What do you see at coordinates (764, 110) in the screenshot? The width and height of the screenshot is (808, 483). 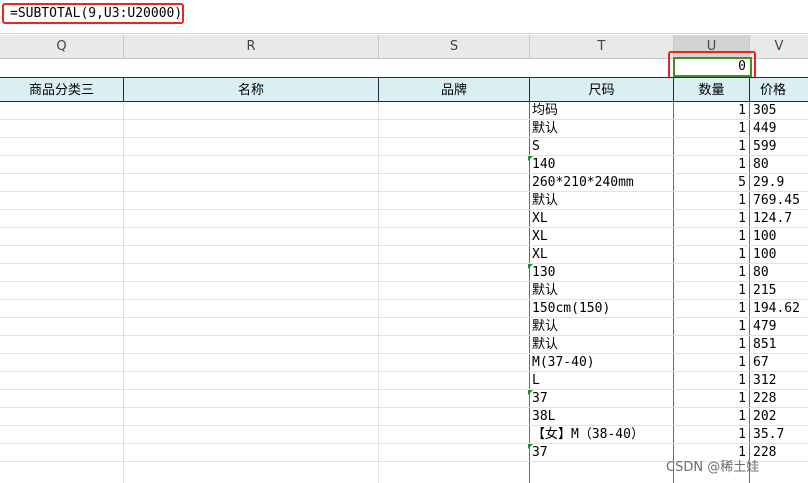 I see `cell-price: 305` at bounding box center [764, 110].